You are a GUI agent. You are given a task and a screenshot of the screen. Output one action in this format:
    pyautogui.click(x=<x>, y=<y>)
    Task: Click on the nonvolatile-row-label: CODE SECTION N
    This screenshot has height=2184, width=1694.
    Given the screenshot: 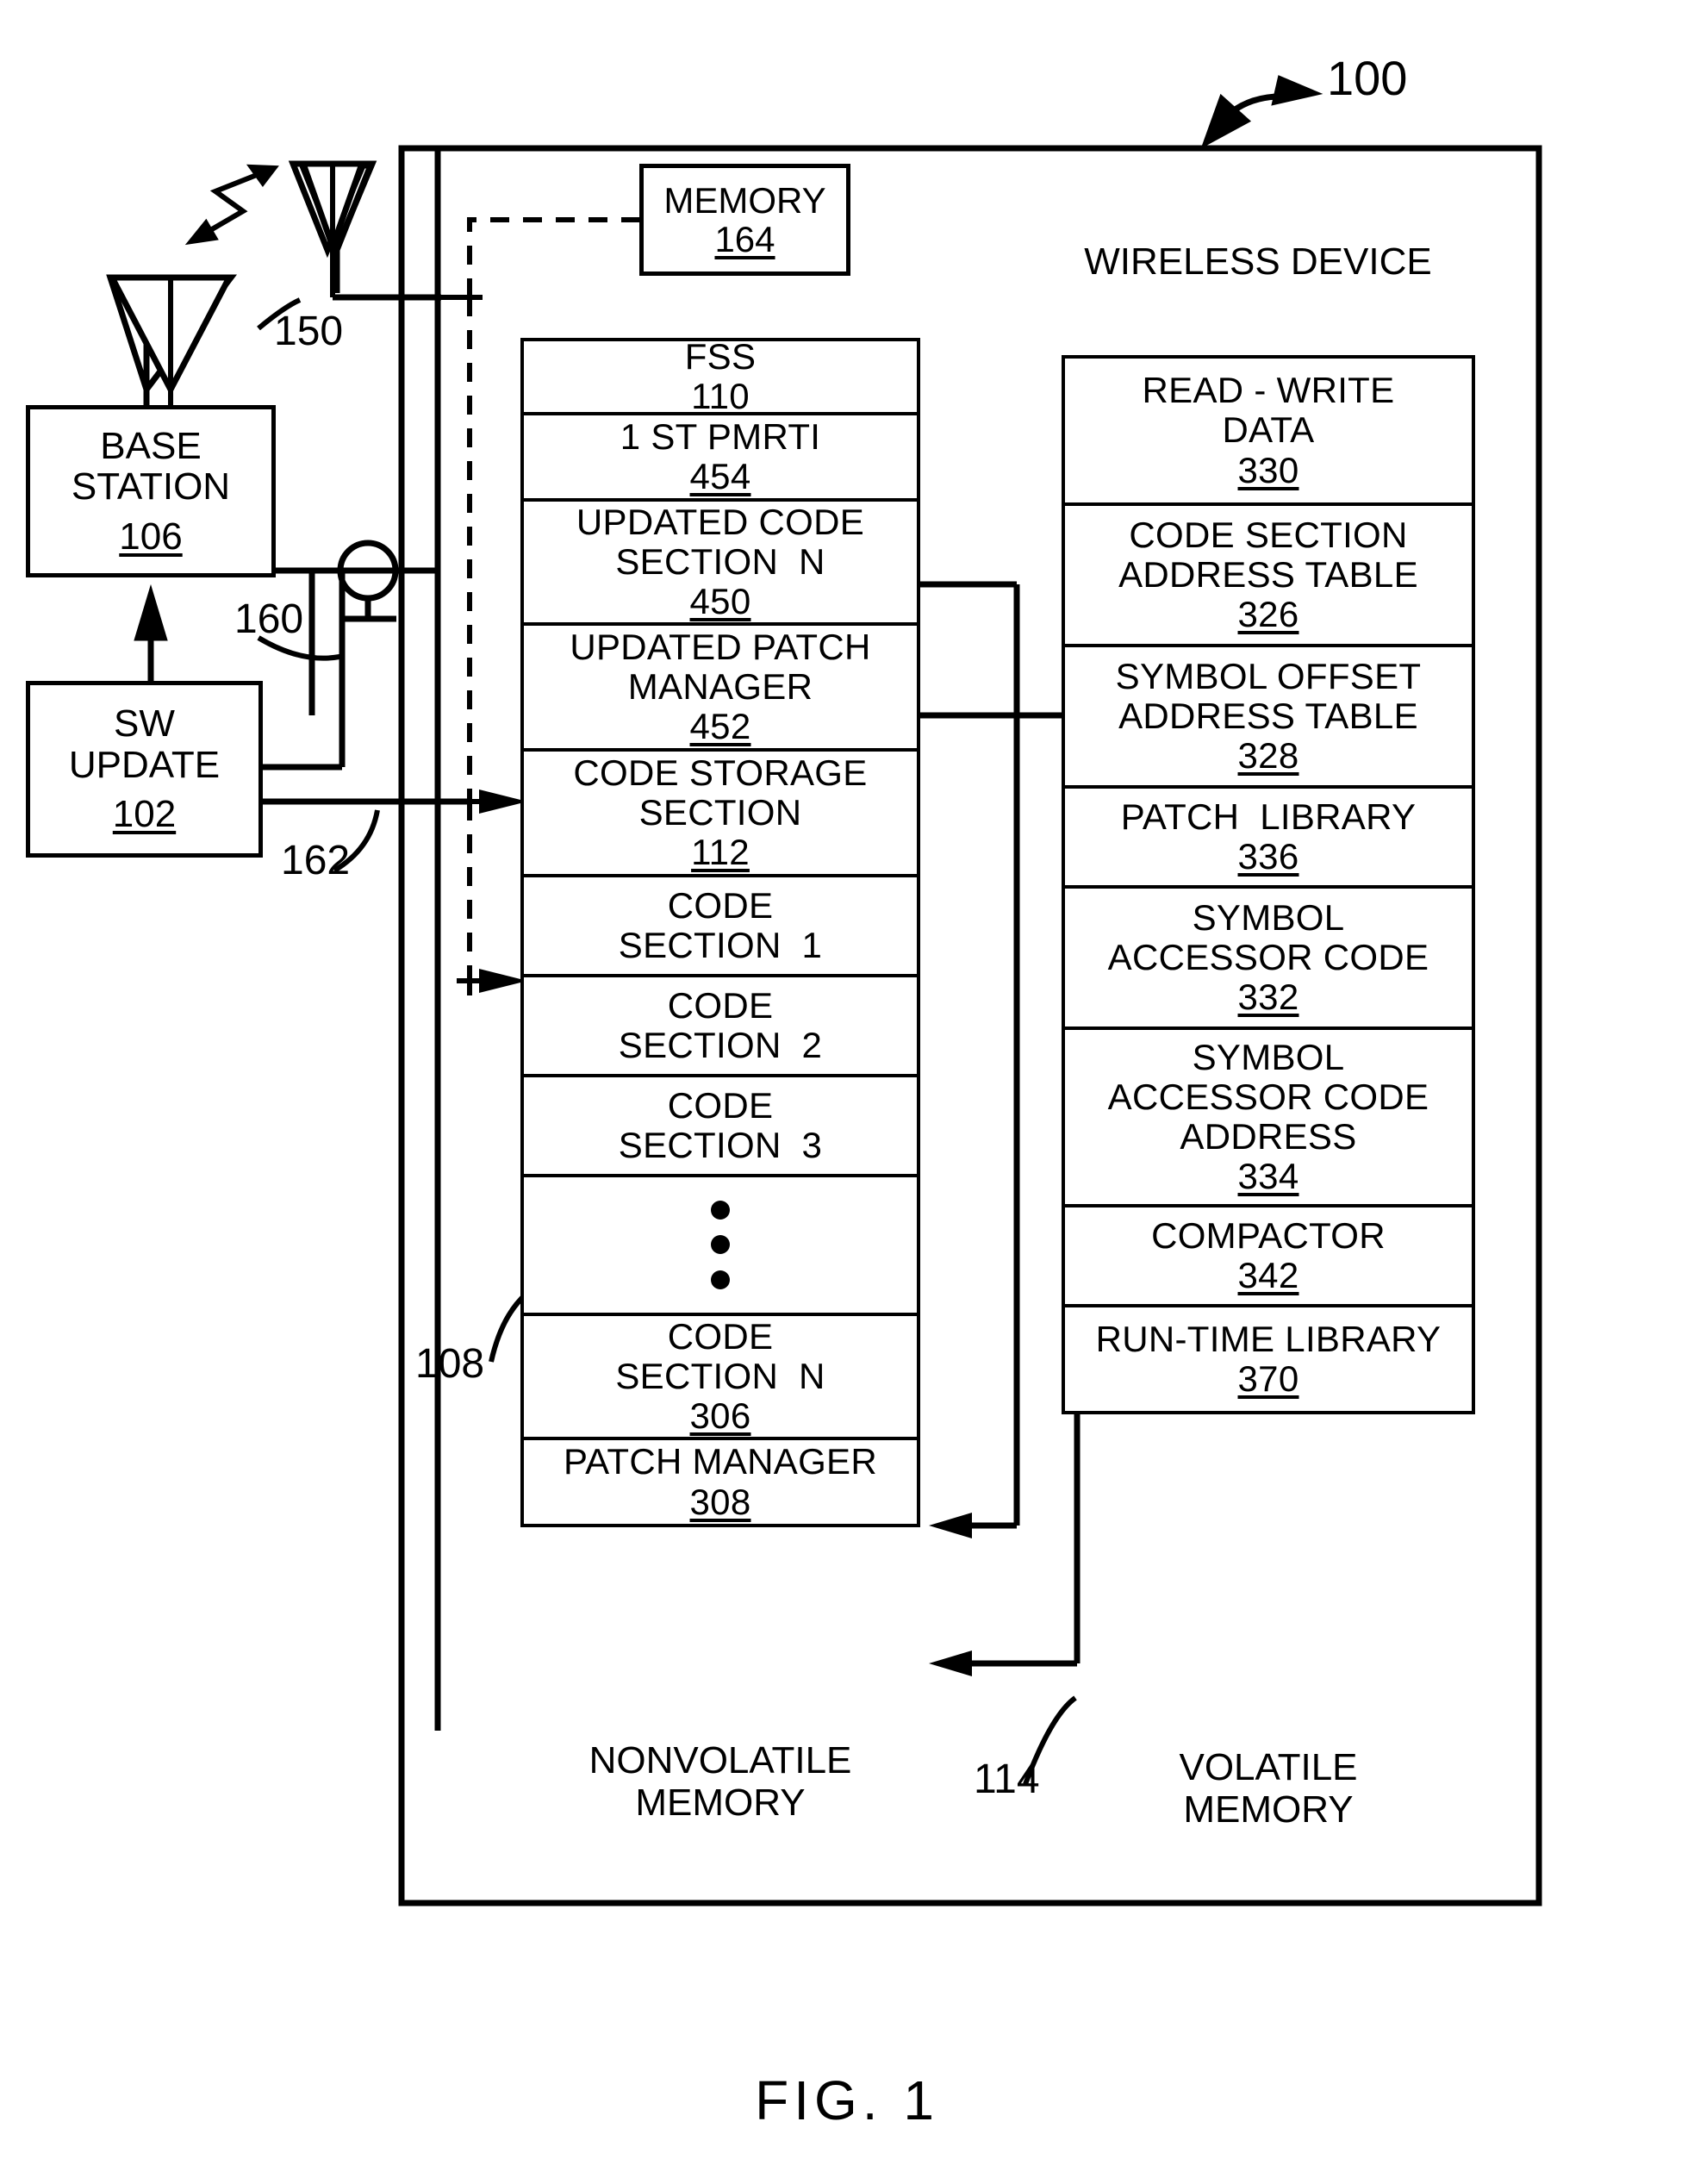 What is the action you would take?
    pyautogui.click(x=720, y=1356)
    